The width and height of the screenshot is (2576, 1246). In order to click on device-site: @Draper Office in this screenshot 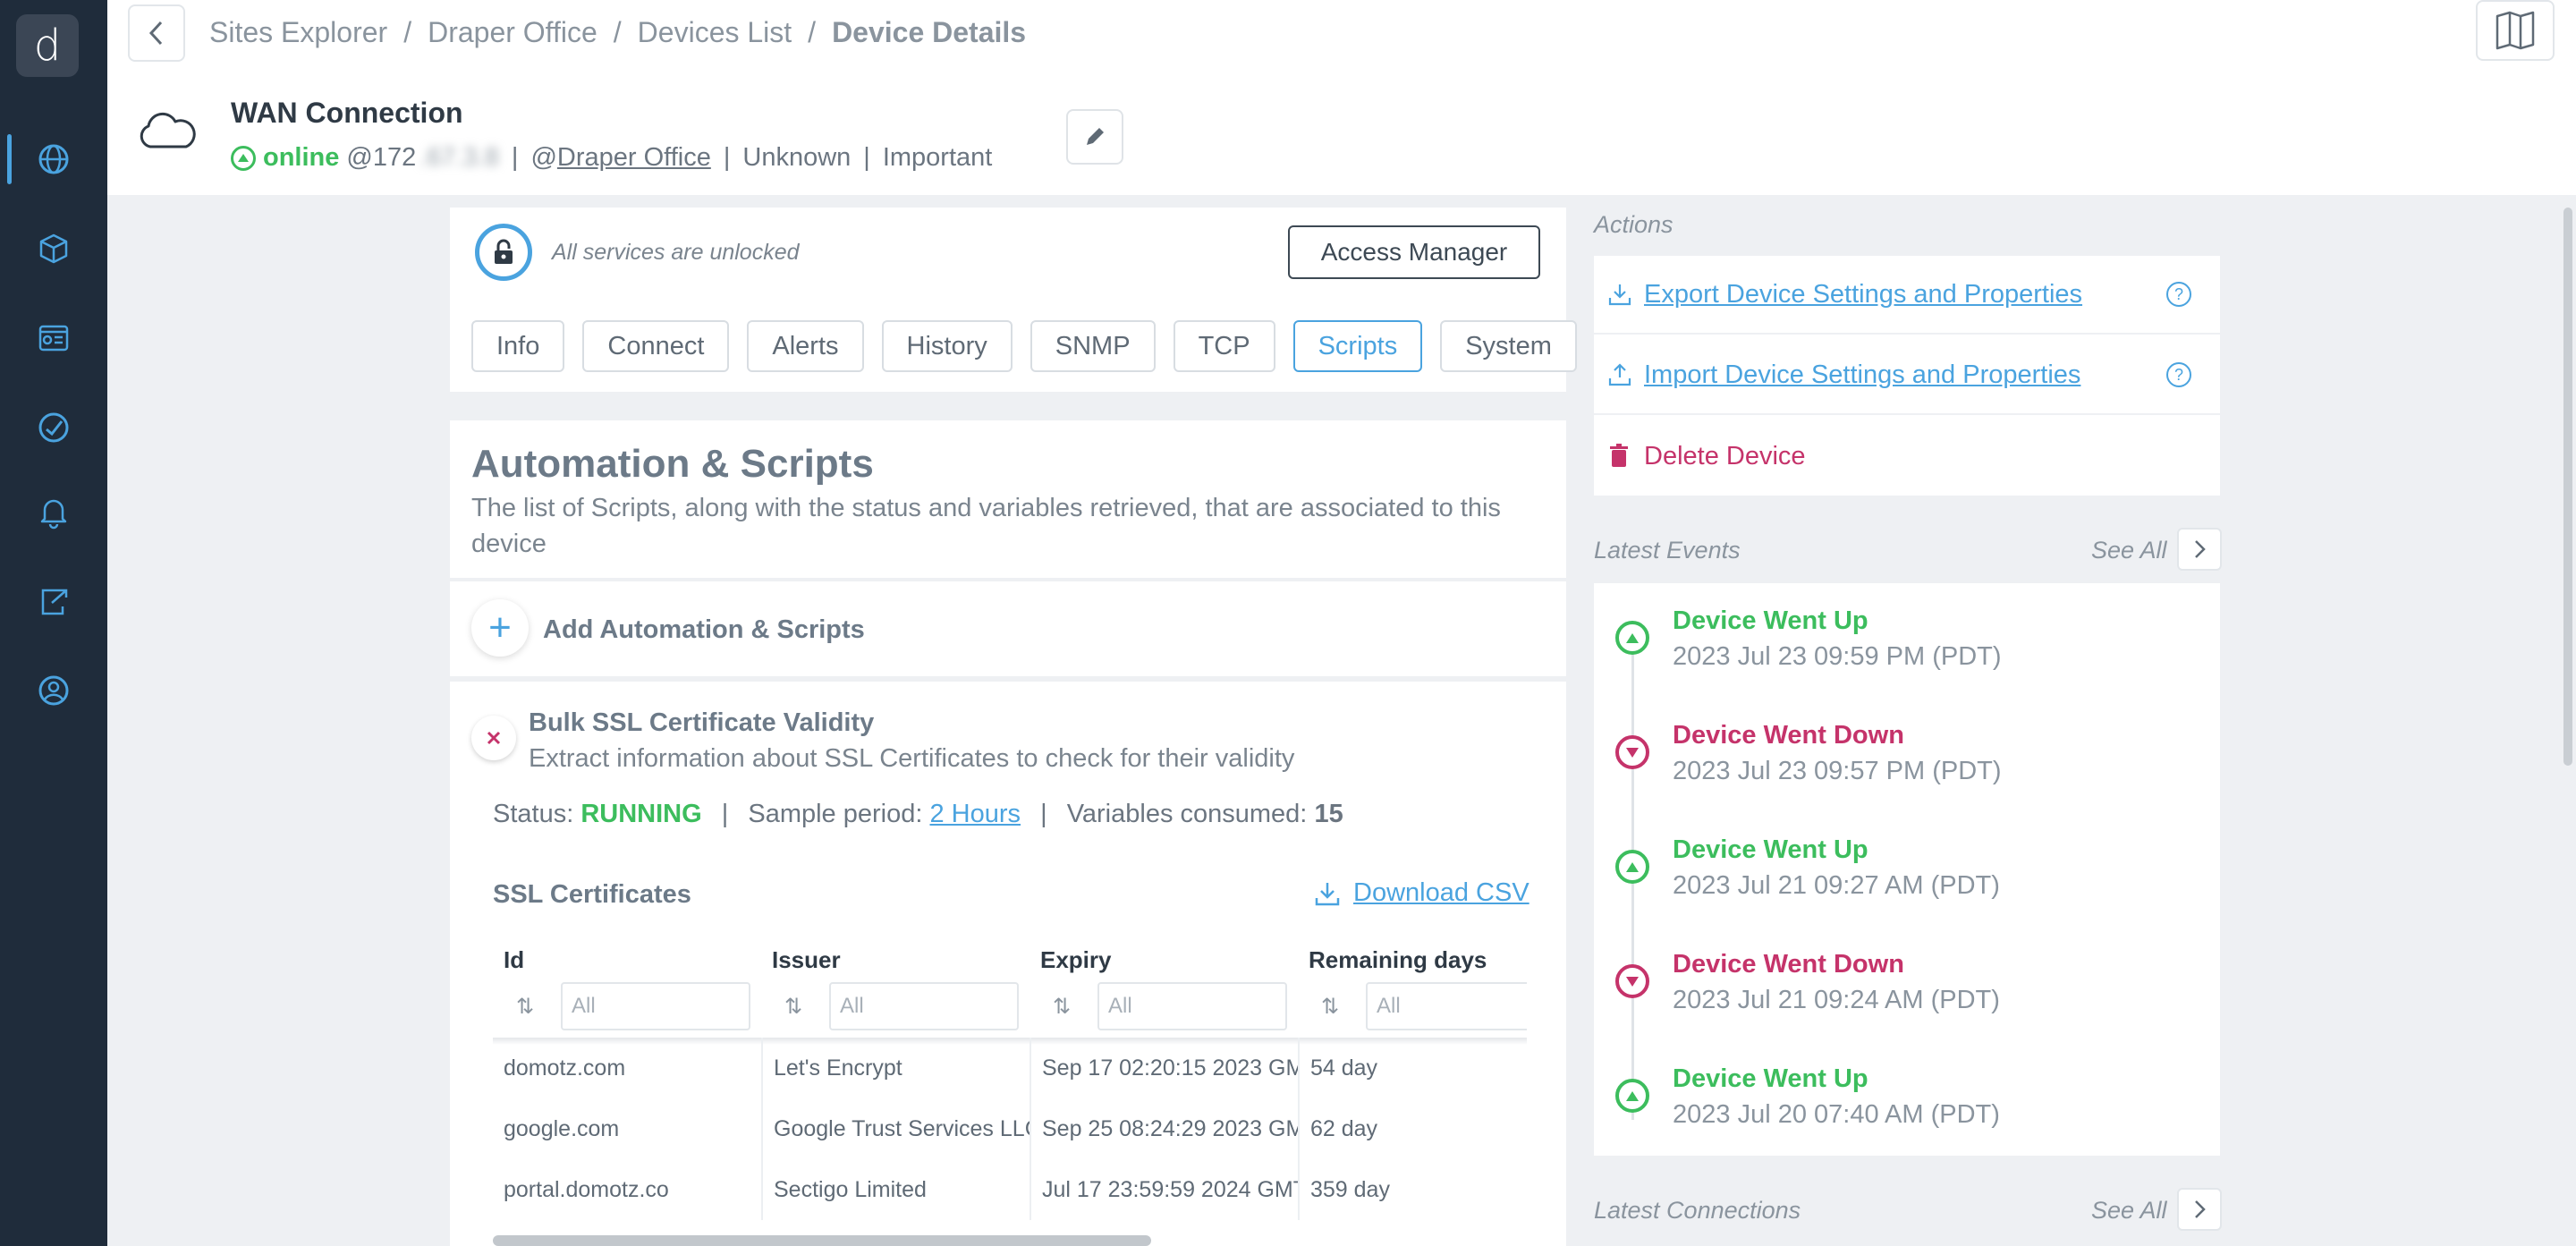, I will do `click(620, 158)`.